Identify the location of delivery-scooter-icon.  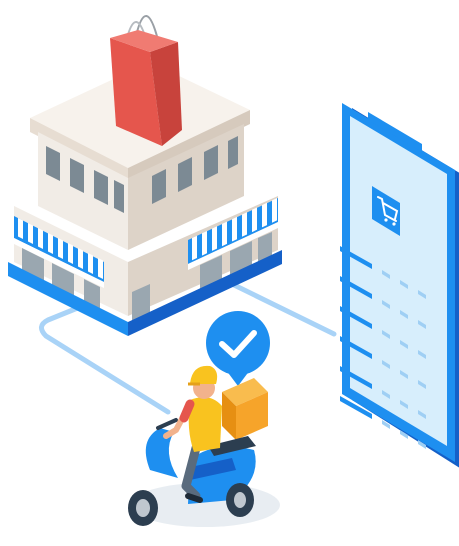
(204, 446).